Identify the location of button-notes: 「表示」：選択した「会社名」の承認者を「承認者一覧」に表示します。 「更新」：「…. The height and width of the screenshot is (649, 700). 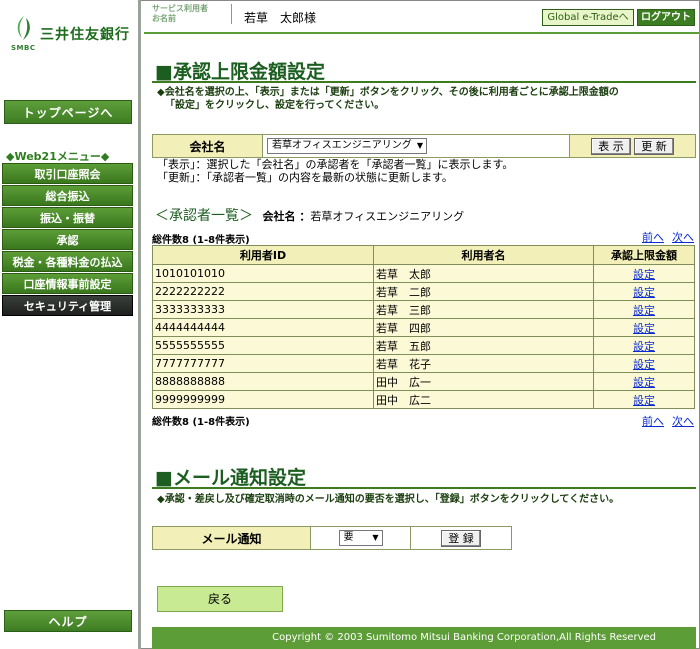
(335, 171).